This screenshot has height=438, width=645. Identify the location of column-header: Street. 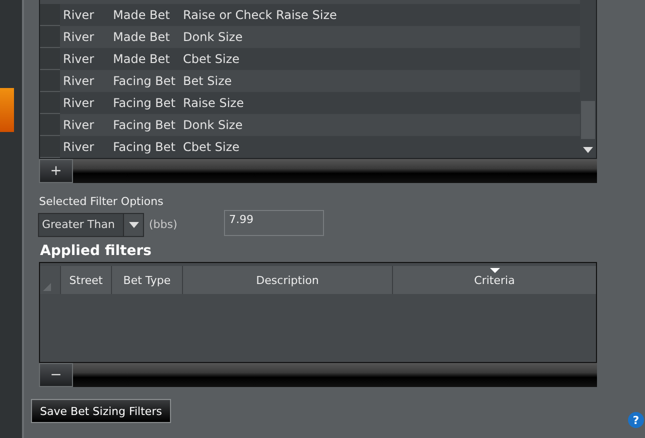
(85, 280).